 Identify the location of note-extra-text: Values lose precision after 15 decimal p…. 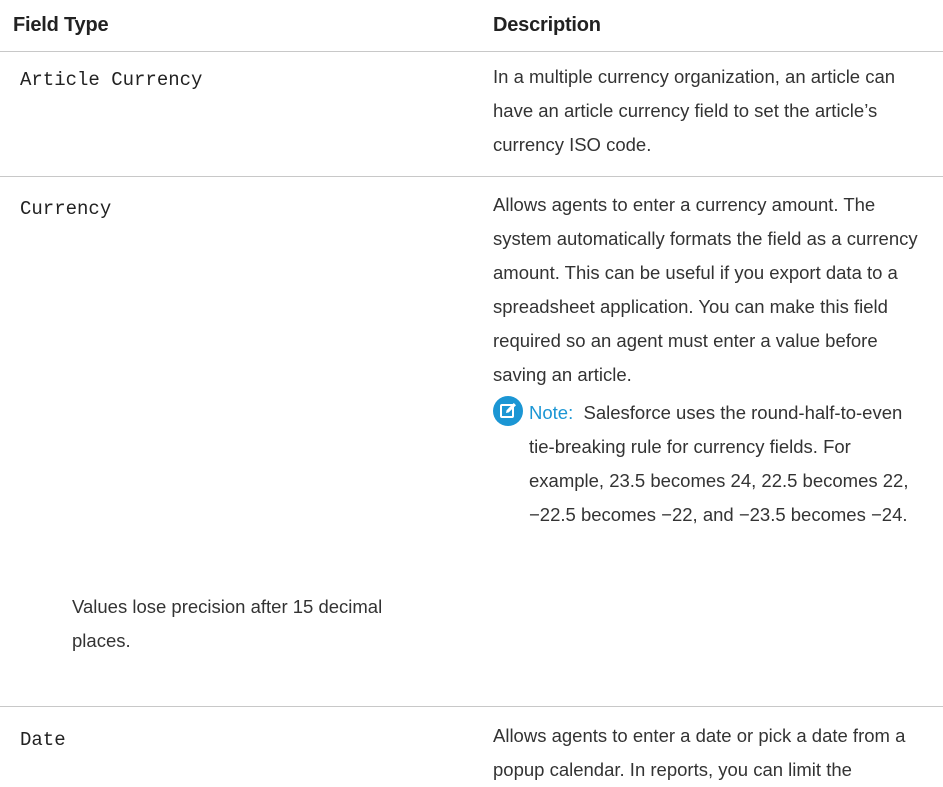
(227, 623).